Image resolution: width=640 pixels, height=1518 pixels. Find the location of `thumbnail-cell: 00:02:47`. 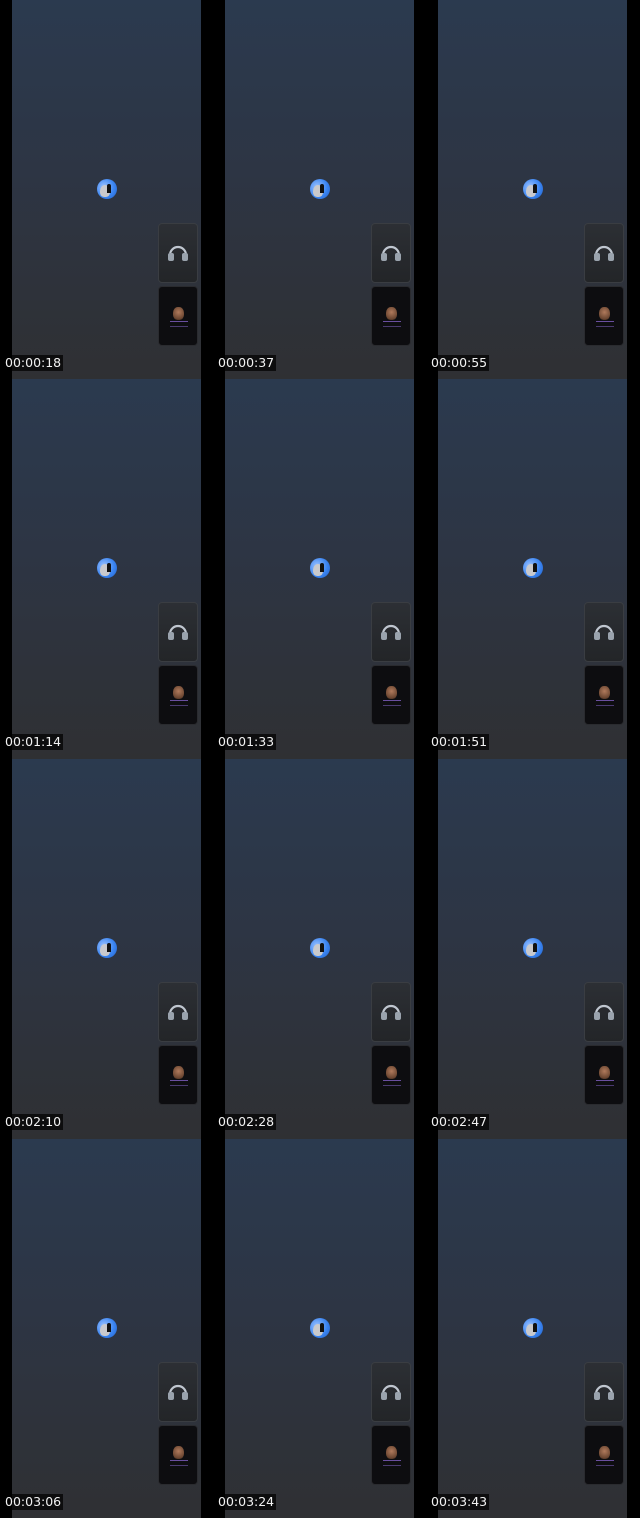

thumbnail-cell: 00:02:47 is located at coordinates (533, 949).